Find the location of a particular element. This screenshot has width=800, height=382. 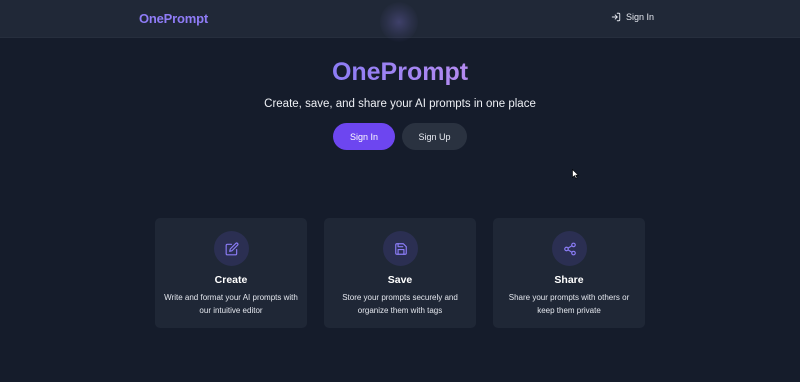

mouse-cursor-icon is located at coordinates (575, 174).